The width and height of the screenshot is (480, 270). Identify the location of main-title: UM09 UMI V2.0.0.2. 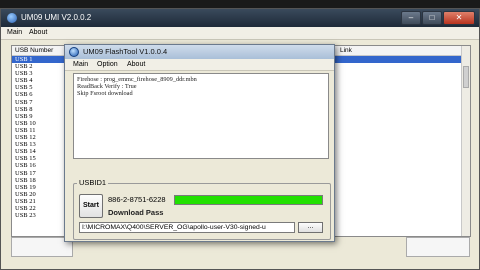
(56, 17).